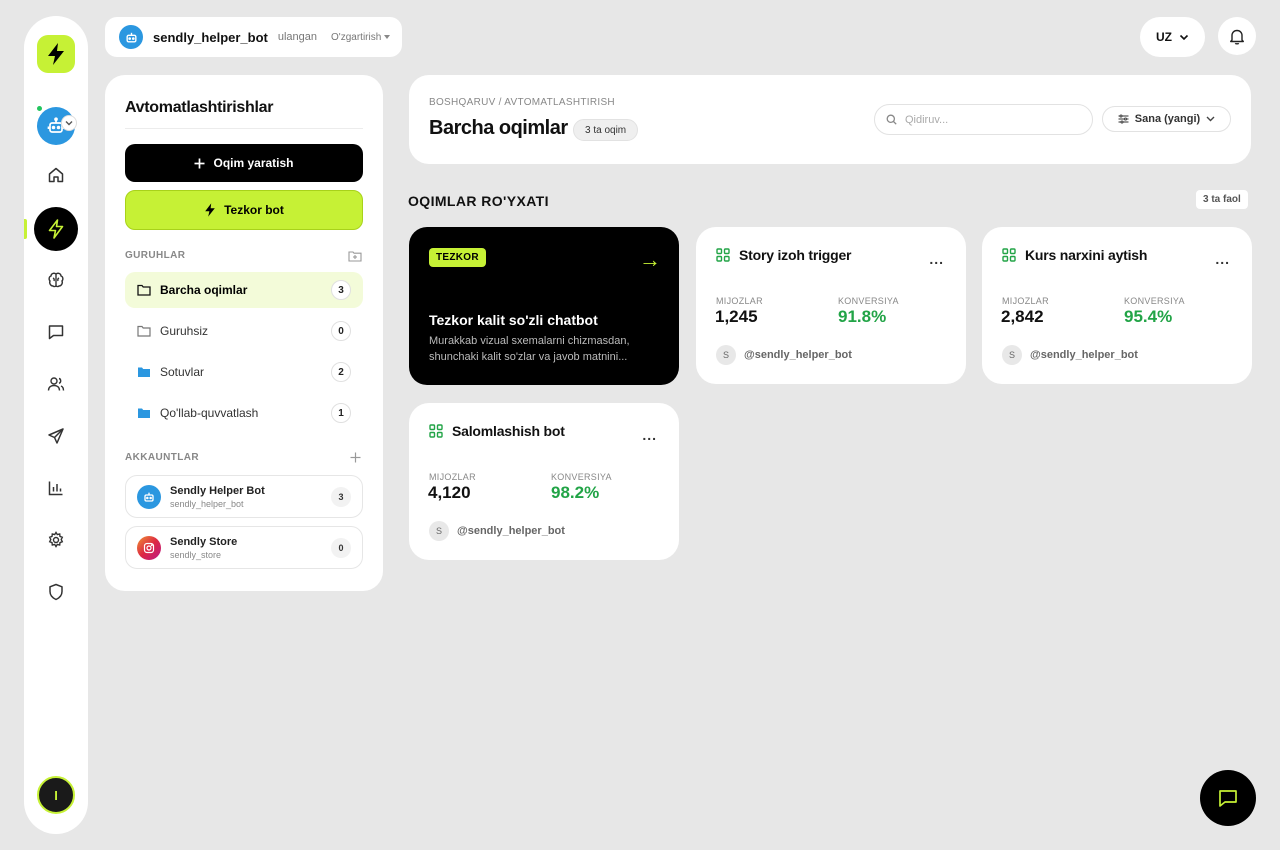 The image size is (1280, 850). Describe the element at coordinates (650, 260) in the screenshot. I see `arrow-right-icon: →` at that location.